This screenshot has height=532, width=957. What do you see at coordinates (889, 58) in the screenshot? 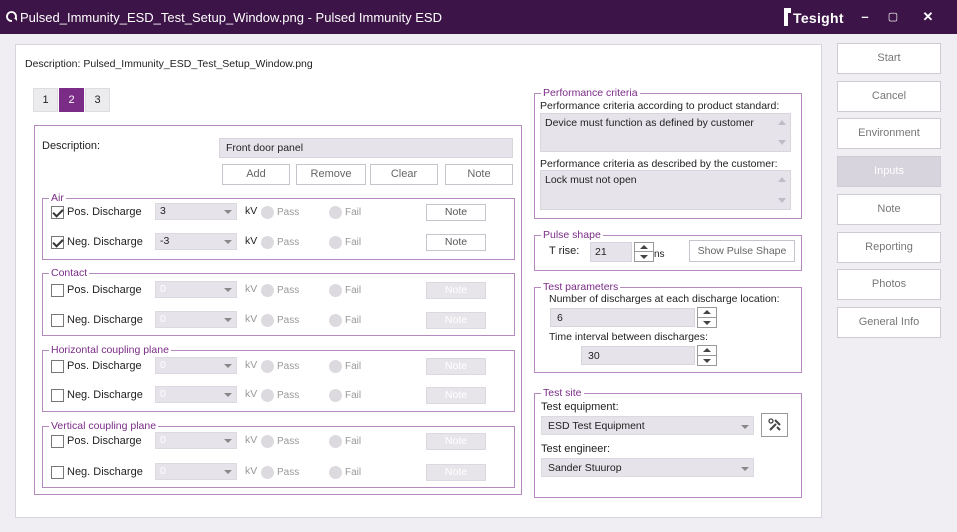
I see `start-button: Start` at bounding box center [889, 58].